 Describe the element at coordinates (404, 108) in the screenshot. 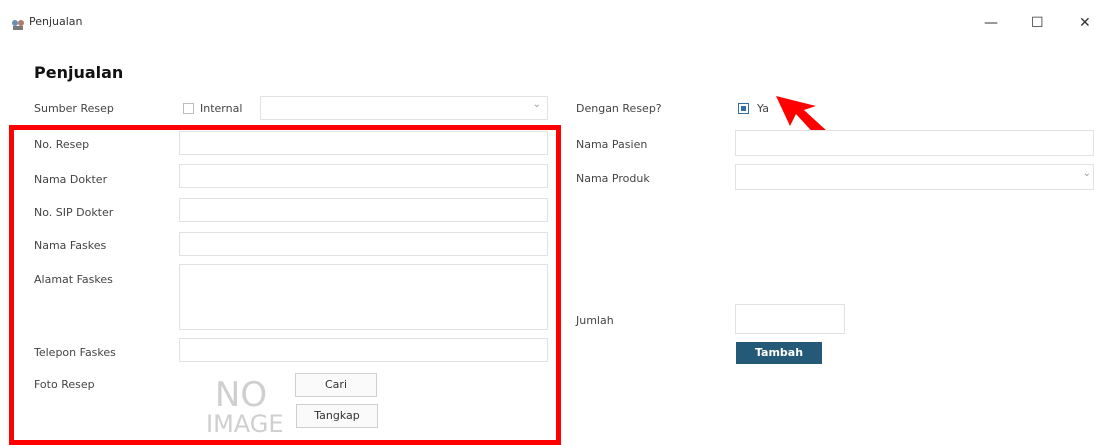

I see `sumber-resep-select: ⌄` at that location.